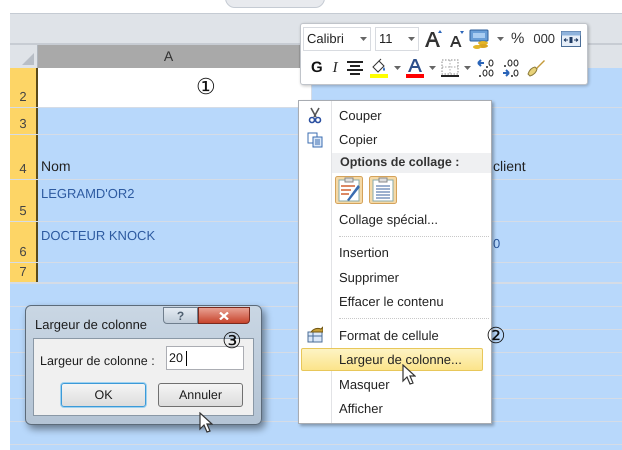  Describe the element at coordinates (392, 384) in the screenshot. I see `menu-item: Masquer` at that location.